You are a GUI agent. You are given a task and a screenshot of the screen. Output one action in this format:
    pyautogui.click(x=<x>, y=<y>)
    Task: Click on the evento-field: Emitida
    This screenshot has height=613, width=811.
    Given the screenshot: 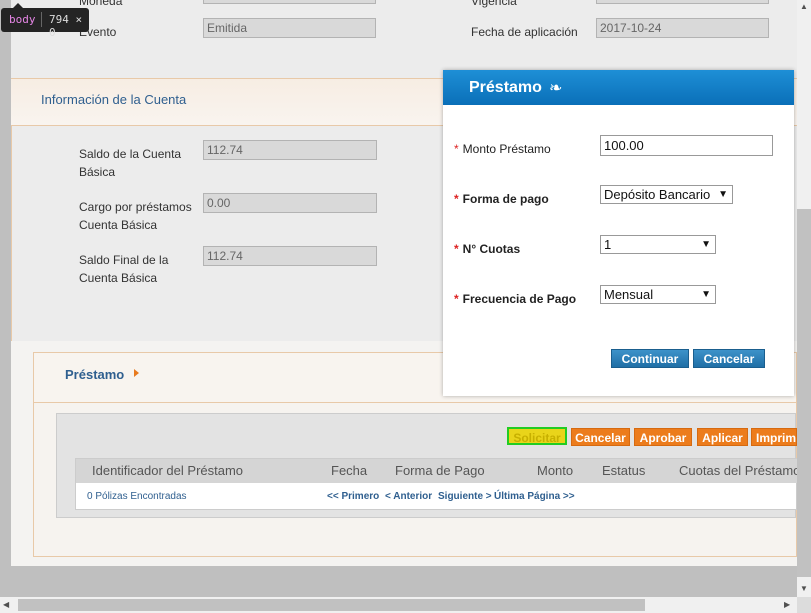 What is the action you would take?
    pyautogui.click(x=289, y=28)
    